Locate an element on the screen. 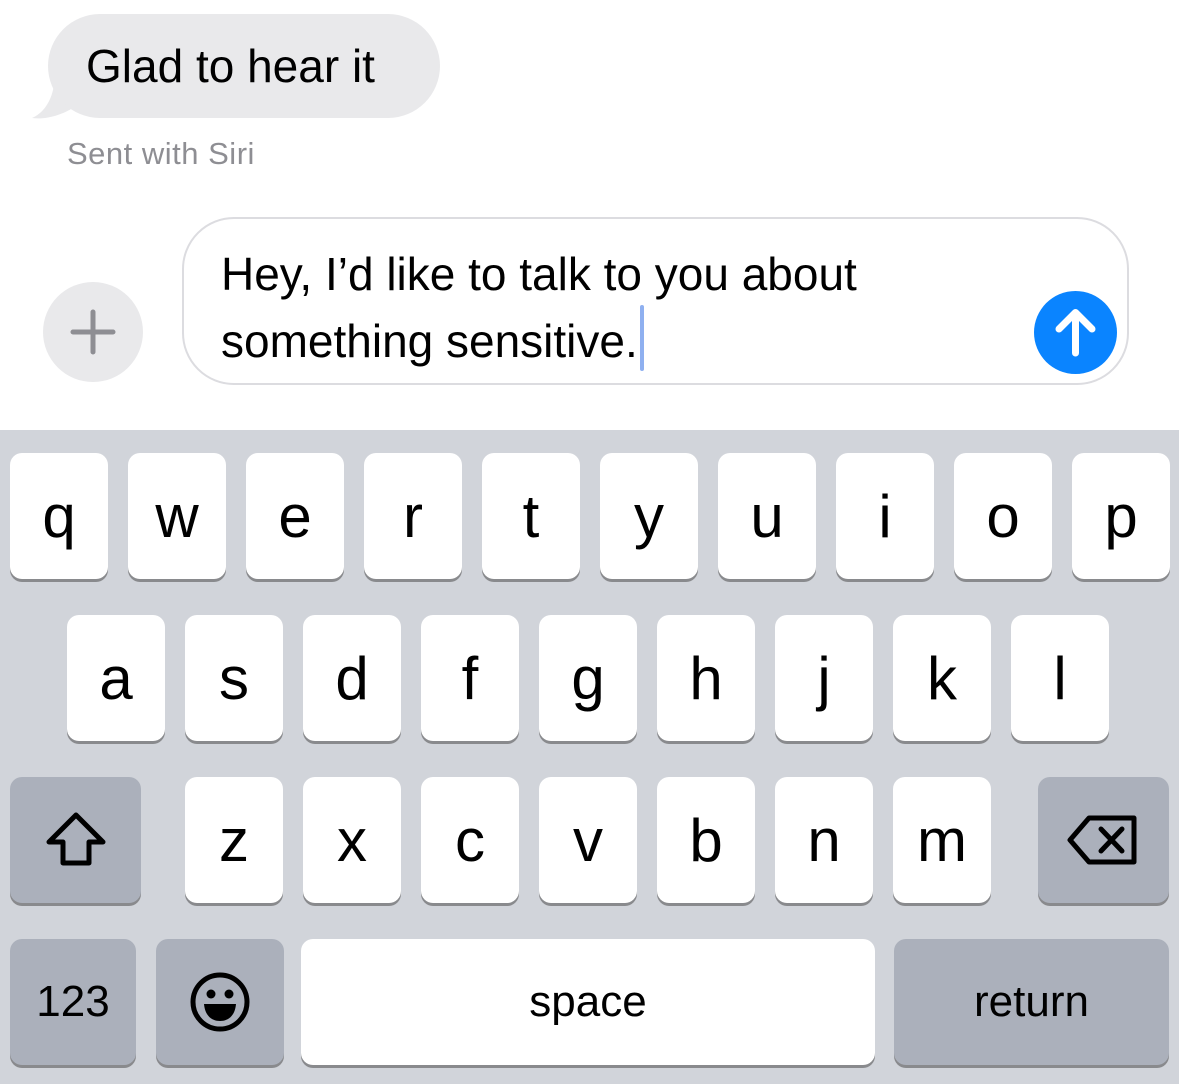 Image resolution: width=1179 pixels, height=1084 pixels. key-label: y is located at coordinates (649, 516).